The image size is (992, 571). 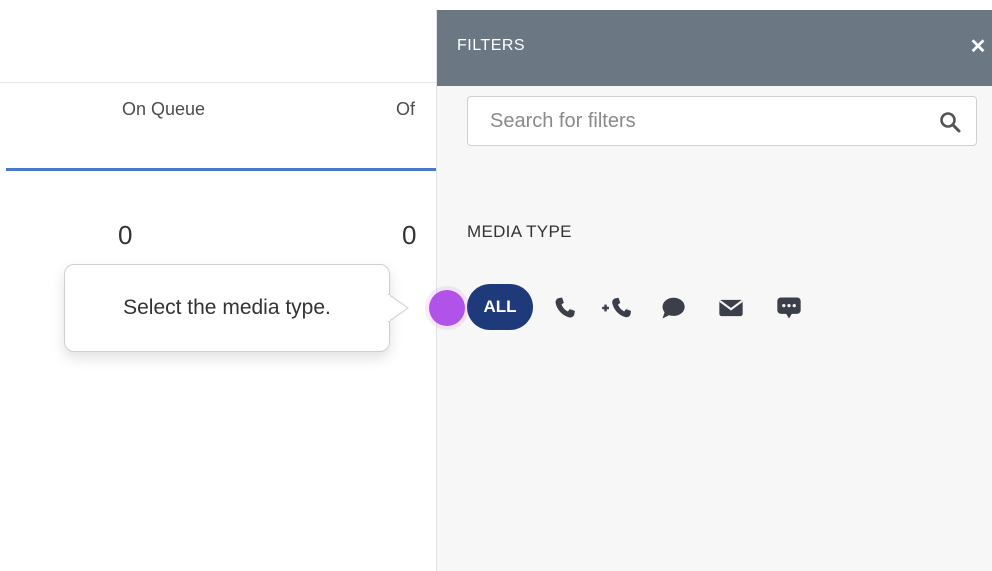 I want to click on on-queue-count: 0, so click(x=125, y=235).